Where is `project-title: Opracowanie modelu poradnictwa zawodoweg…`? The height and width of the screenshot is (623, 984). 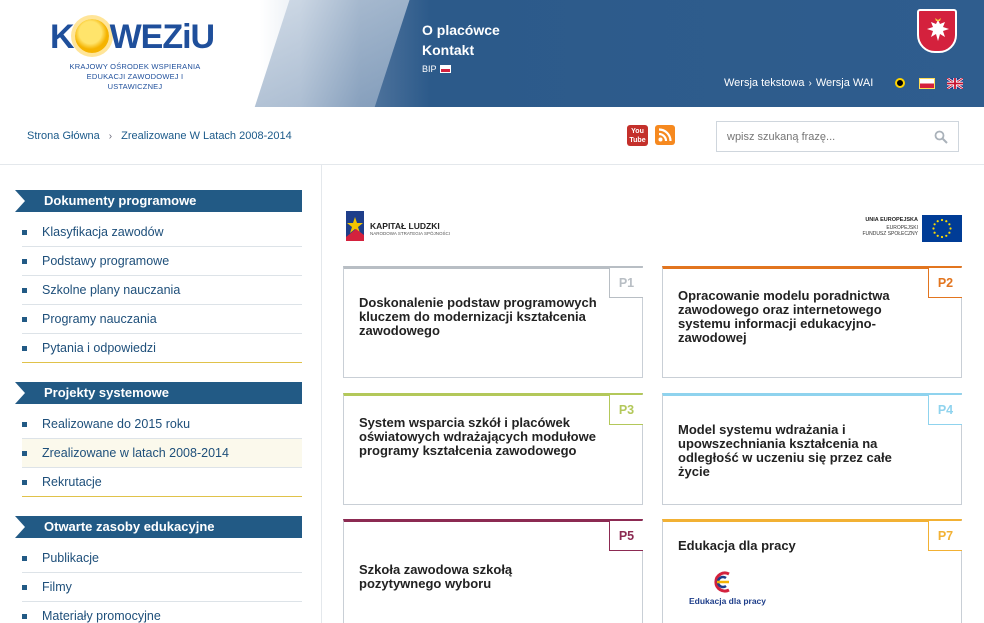 project-title: Opracowanie modelu poradnictwa zawodoweg… is located at coordinates (784, 316).